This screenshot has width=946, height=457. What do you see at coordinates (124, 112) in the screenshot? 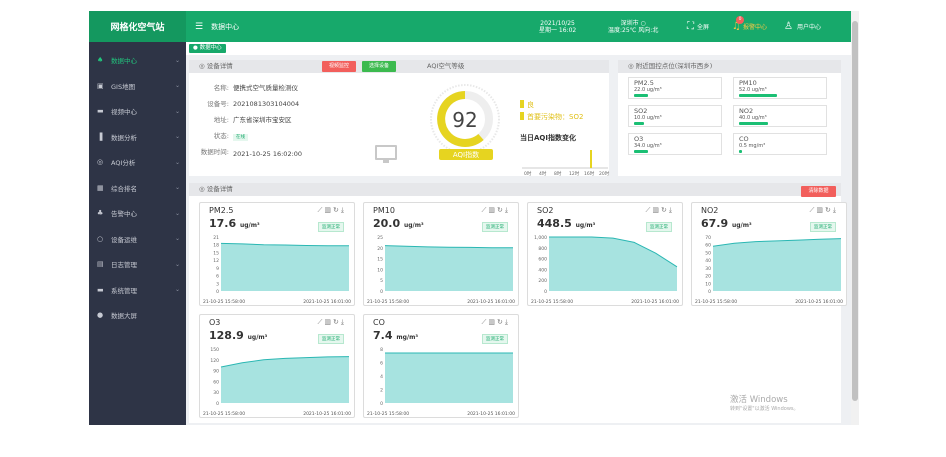
I see `sidebar-item-label: 视频中心` at bounding box center [124, 112].